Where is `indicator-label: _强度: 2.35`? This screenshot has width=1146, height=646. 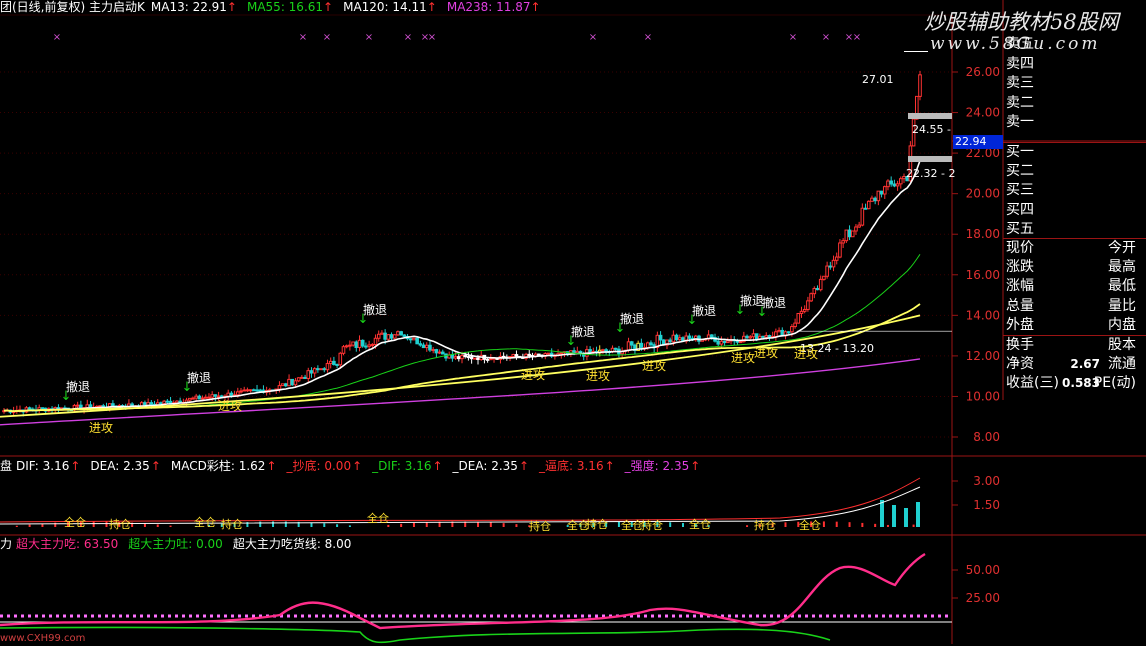
indicator-label: _强度: 2.35 is located at coordinates (657, 466).